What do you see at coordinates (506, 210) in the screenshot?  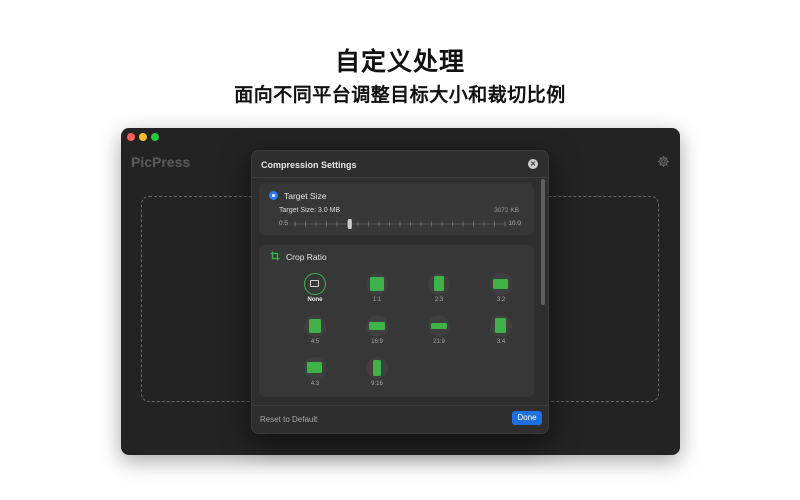 I see `target-size-kb: 3072 KB` at bounding box center [506, 210].